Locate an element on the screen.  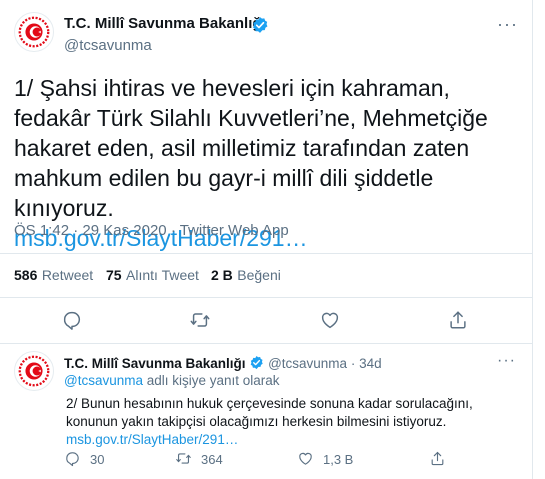
quote-count: 75 is located at coordinates (114, 275).